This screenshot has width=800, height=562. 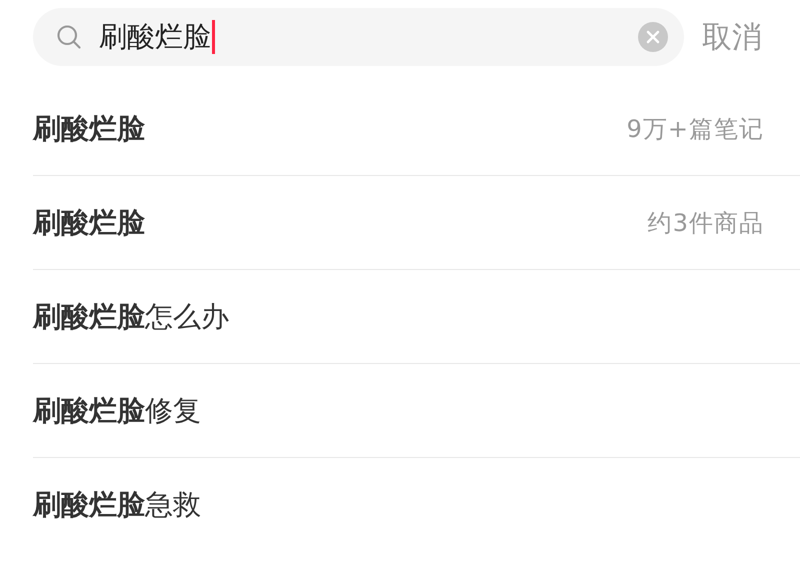 What do you see at coordinates (695, 129) in the screenshot?
I see `result-count: 9万+篇笔记` at bounding box center [695, 129].